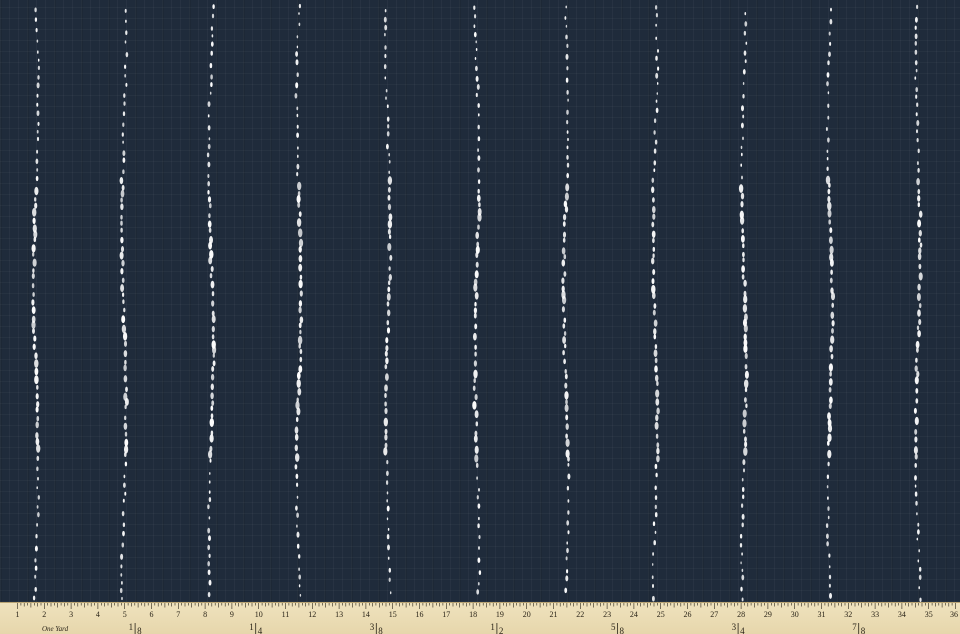 The height and width of the screenshot is (634, 960). Describe the element at coordinates (286, 614) in the screenshot. I see `ruler-inch-label: 11` at that location.